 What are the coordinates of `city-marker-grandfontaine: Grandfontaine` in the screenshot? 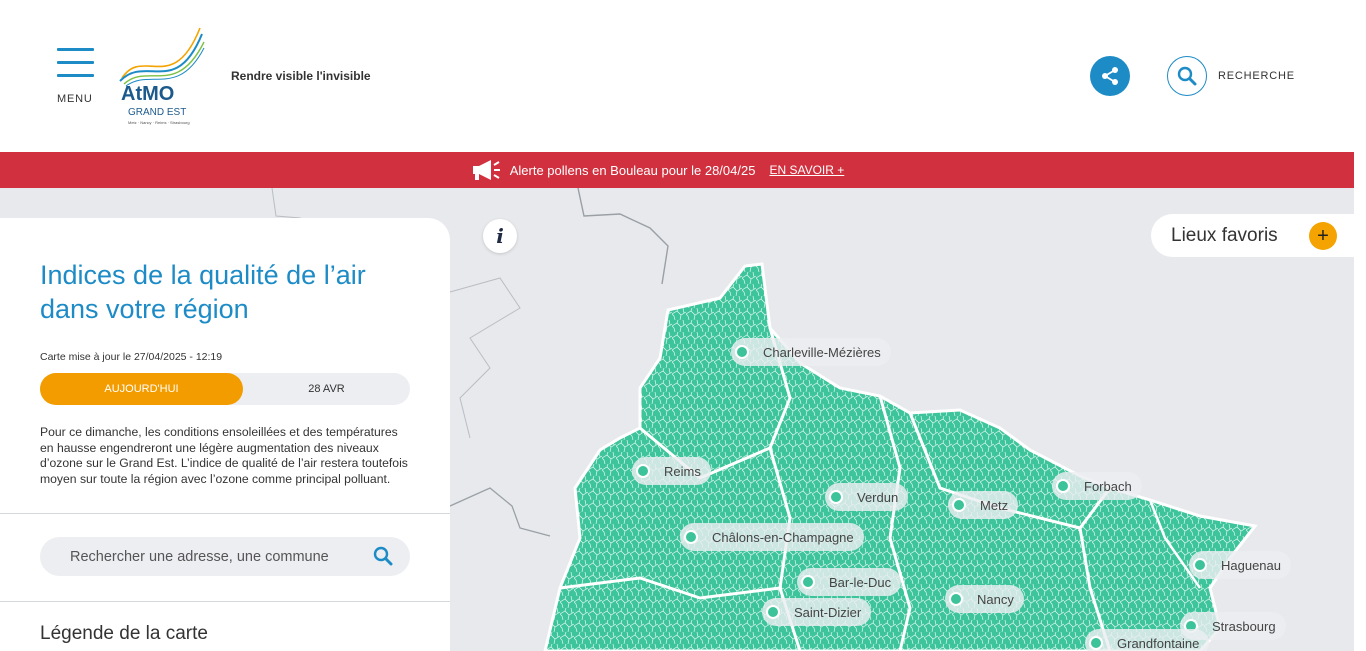 It's located at (1147, 640).